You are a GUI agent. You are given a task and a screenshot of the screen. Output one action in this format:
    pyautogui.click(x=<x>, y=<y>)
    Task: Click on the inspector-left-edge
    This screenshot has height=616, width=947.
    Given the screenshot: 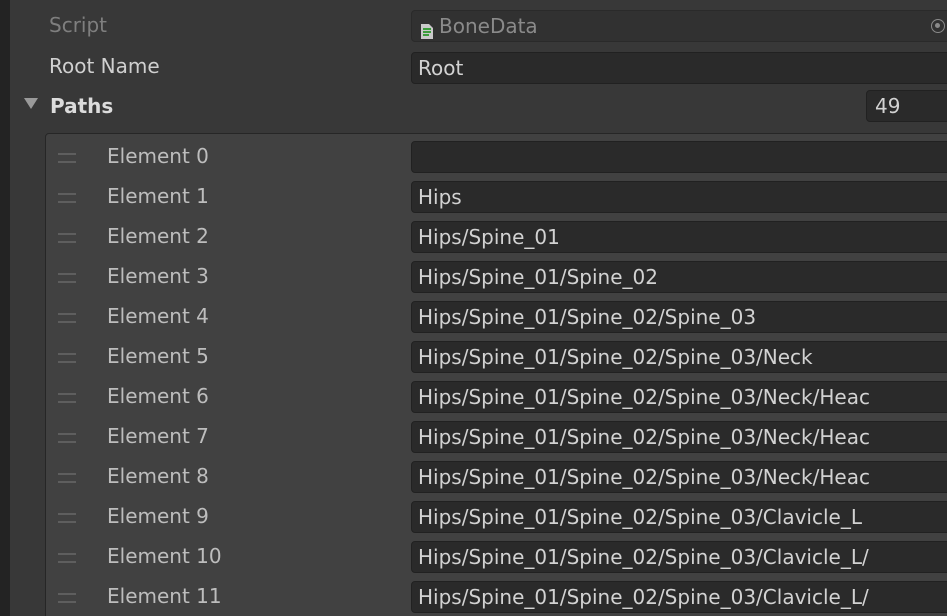 What is the action you would take?
    pyautogui.click(x=5, y=308)
    